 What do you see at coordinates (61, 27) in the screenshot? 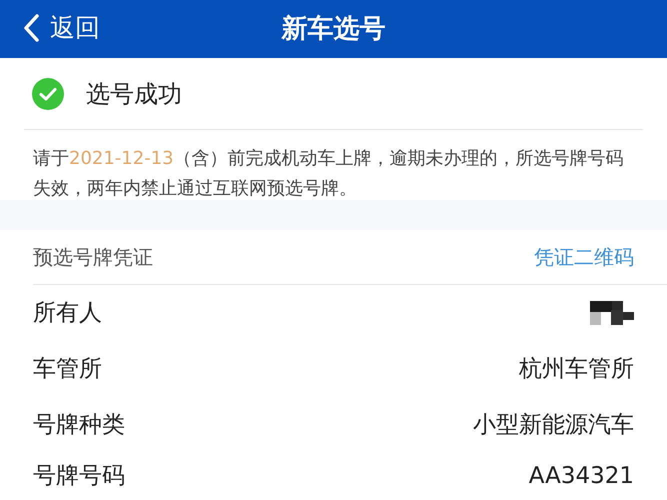
I see `back-button: 返回` at bounding box center [61, 27].